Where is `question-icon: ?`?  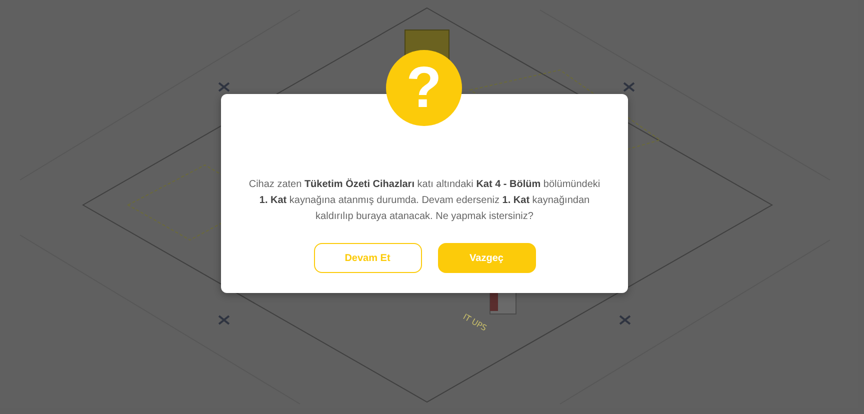
question-icon: ? is located at coordinates (424, 88).